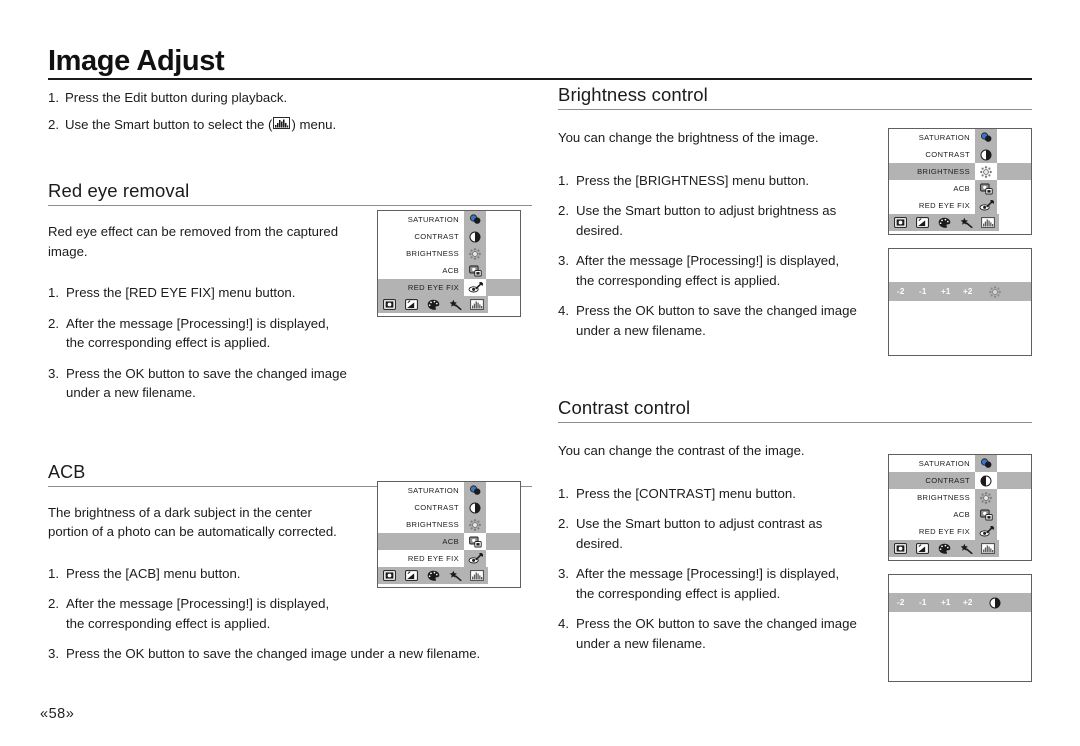  I want to click on brightness-icon, so click(986, 171).